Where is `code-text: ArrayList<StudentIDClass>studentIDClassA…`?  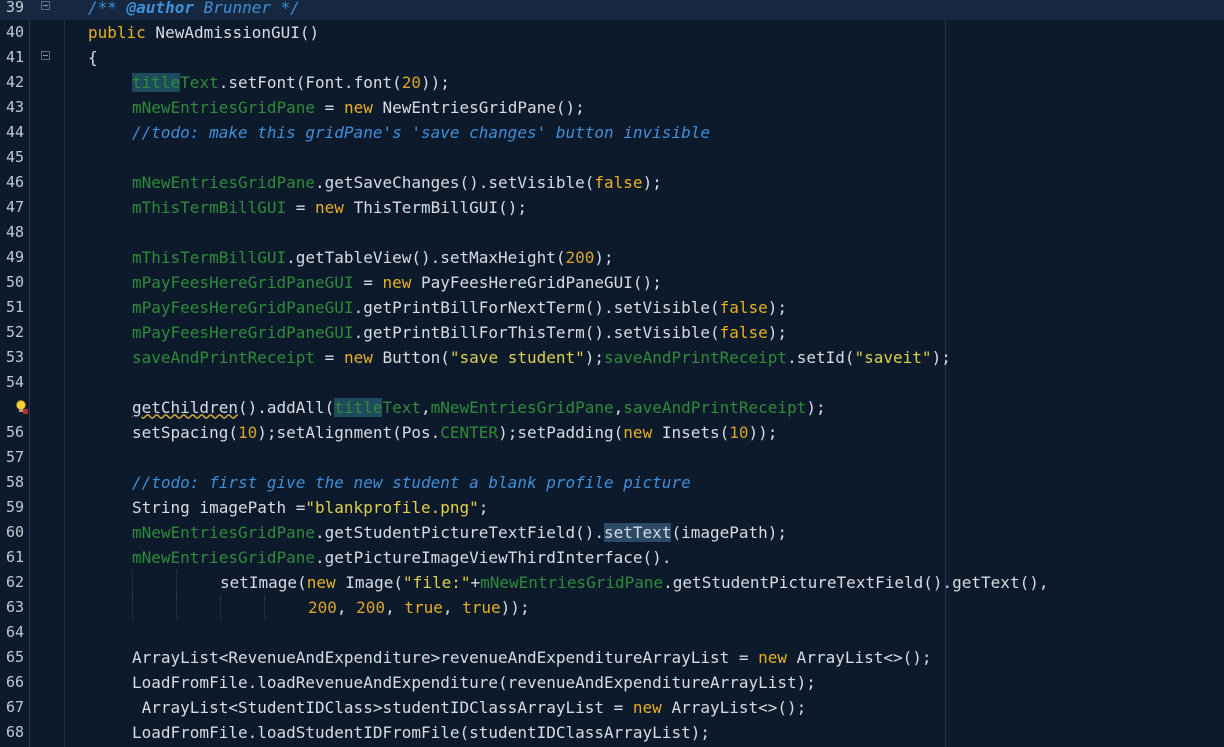 code-text: ArrayList<StudentIDClass>studentIDClassA… is located at coordinates (469, 707).